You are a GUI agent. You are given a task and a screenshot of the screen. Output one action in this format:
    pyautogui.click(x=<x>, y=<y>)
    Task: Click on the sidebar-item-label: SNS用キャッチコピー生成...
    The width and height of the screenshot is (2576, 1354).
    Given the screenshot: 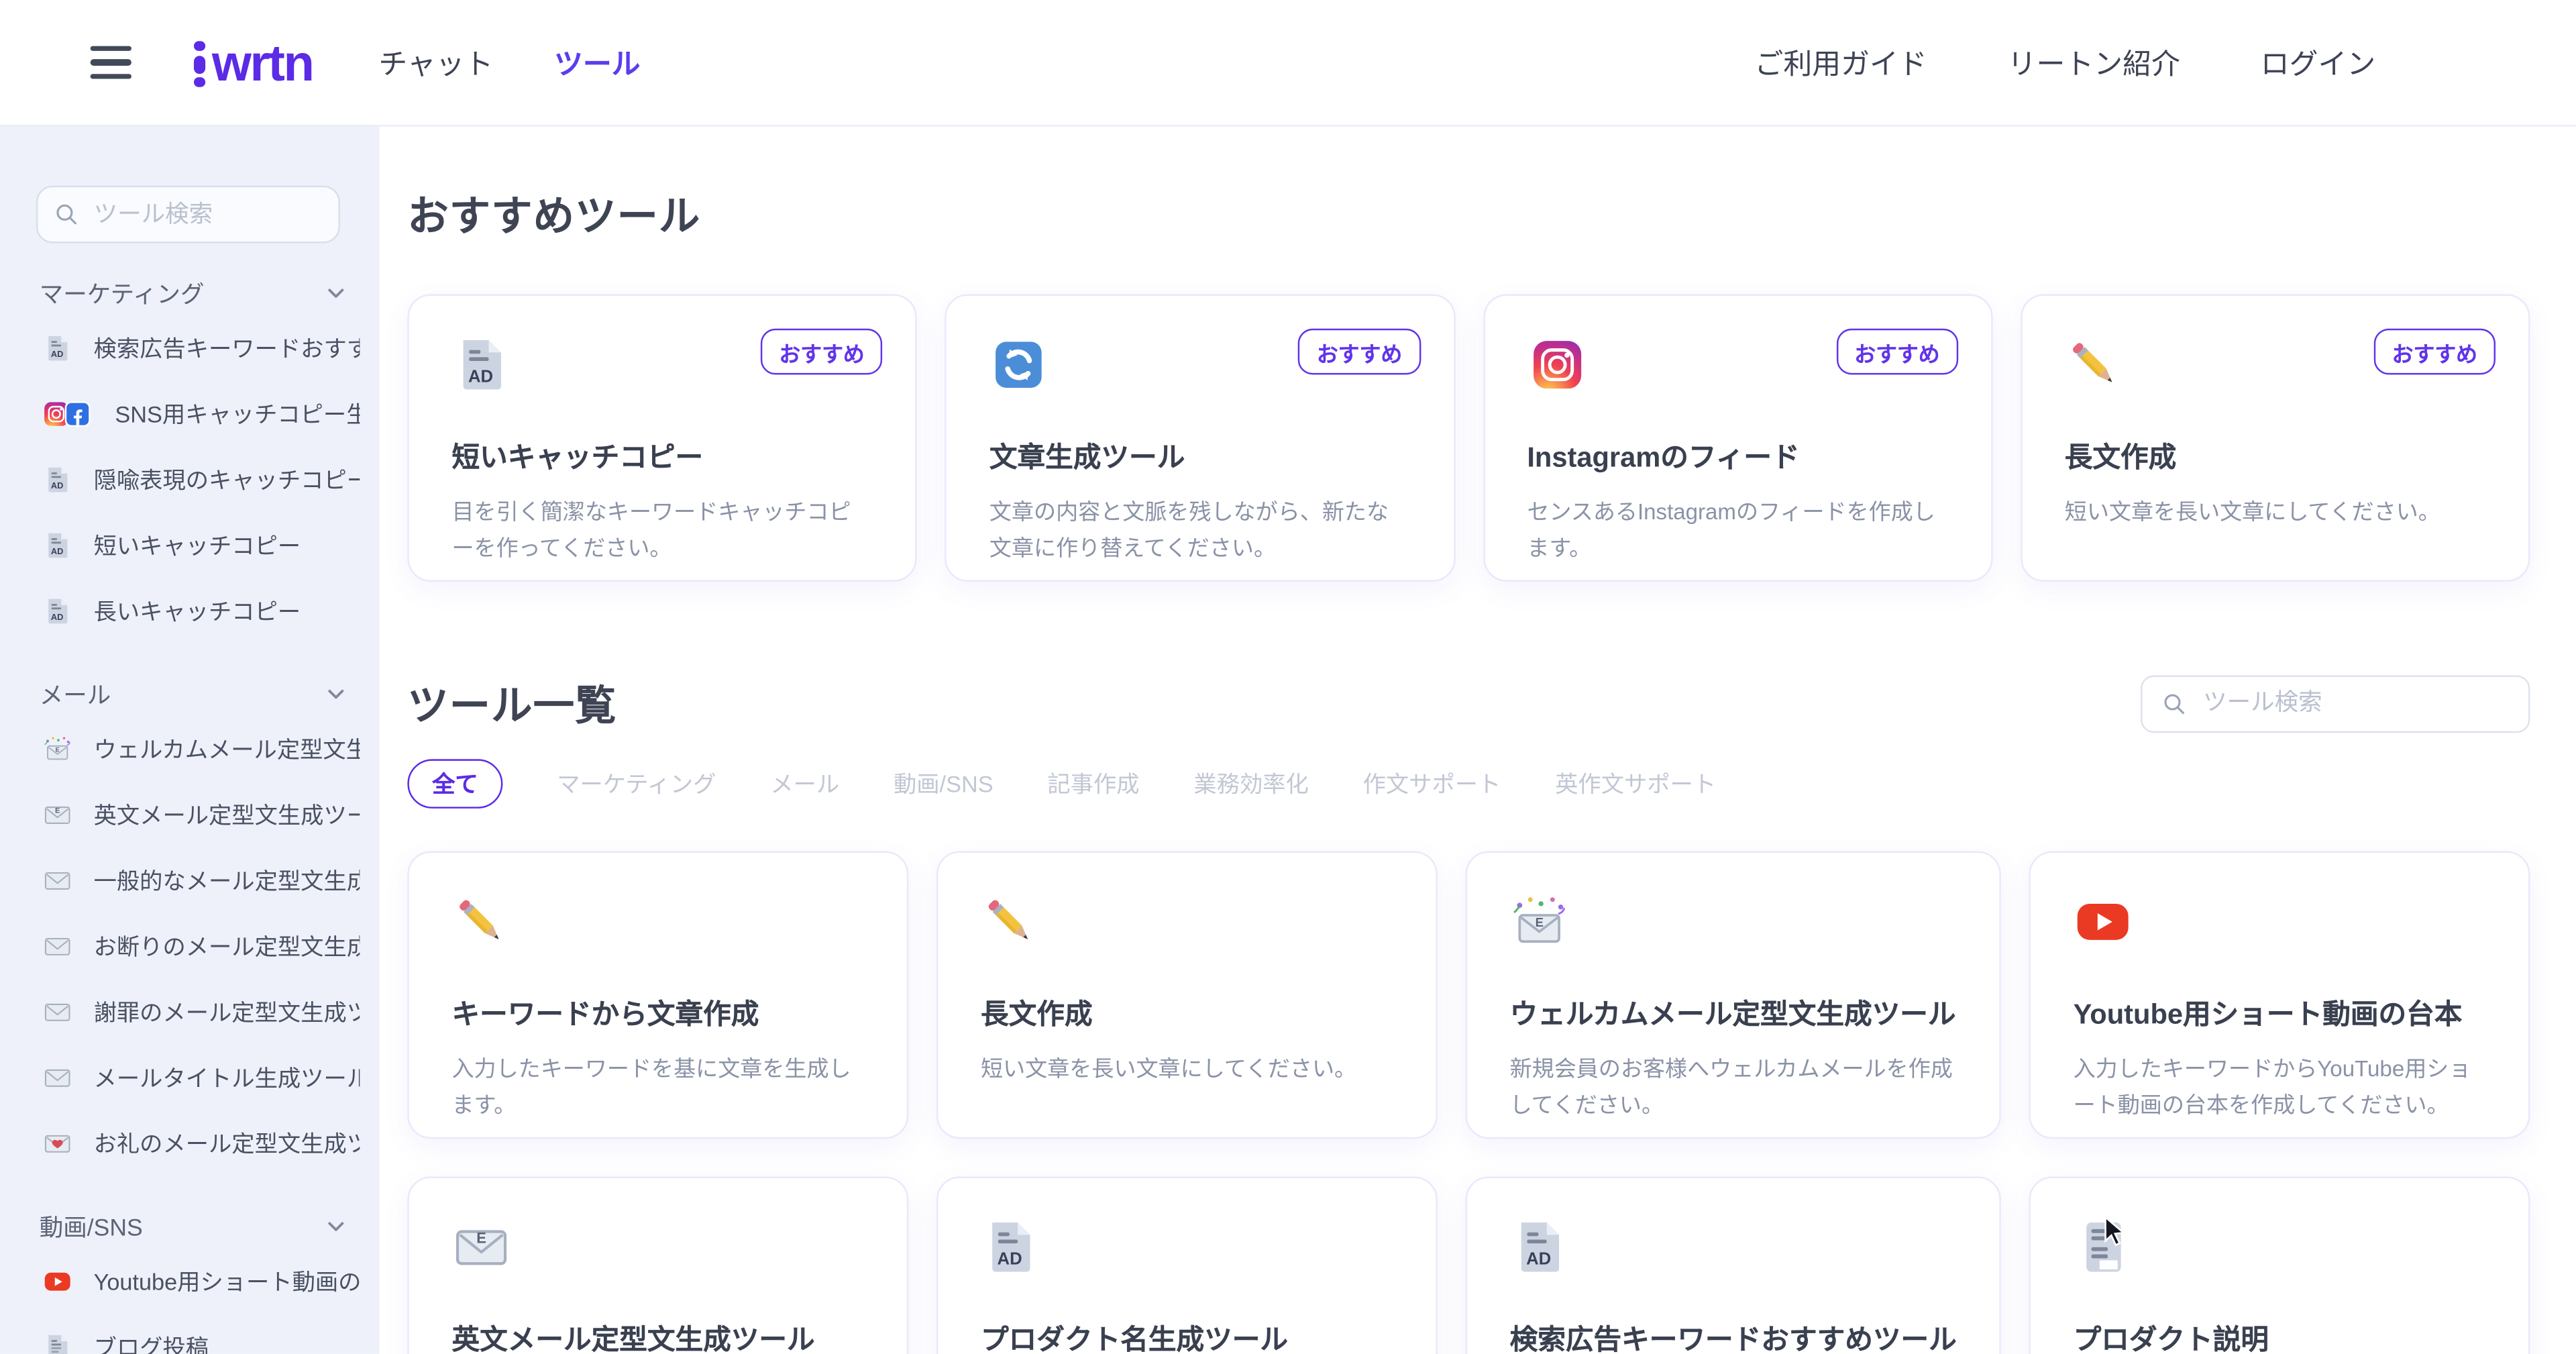 What is the action you would take?
    pyautogui.click(x=237, y=414)
    